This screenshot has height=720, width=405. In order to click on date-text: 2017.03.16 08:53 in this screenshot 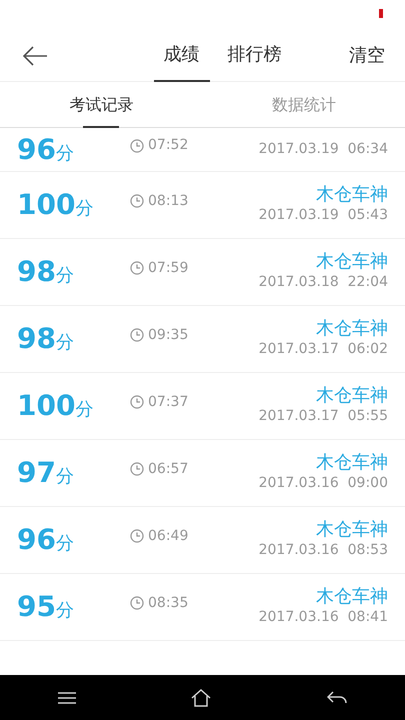, I will do `click(323, 550)`.